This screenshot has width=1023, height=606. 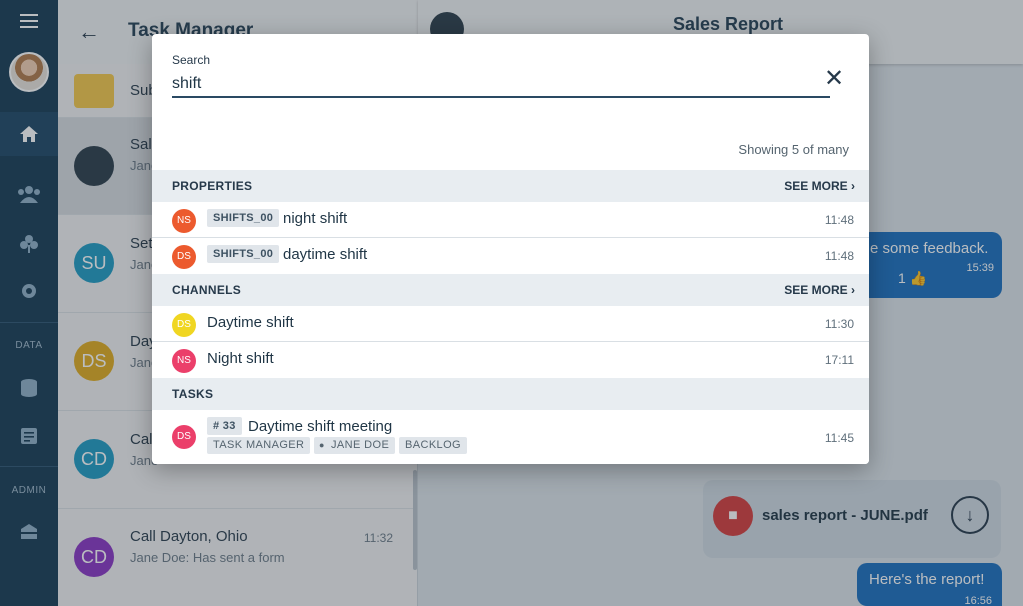 I want to click on section-title: CHANNELS, so click(x=207, y=290).